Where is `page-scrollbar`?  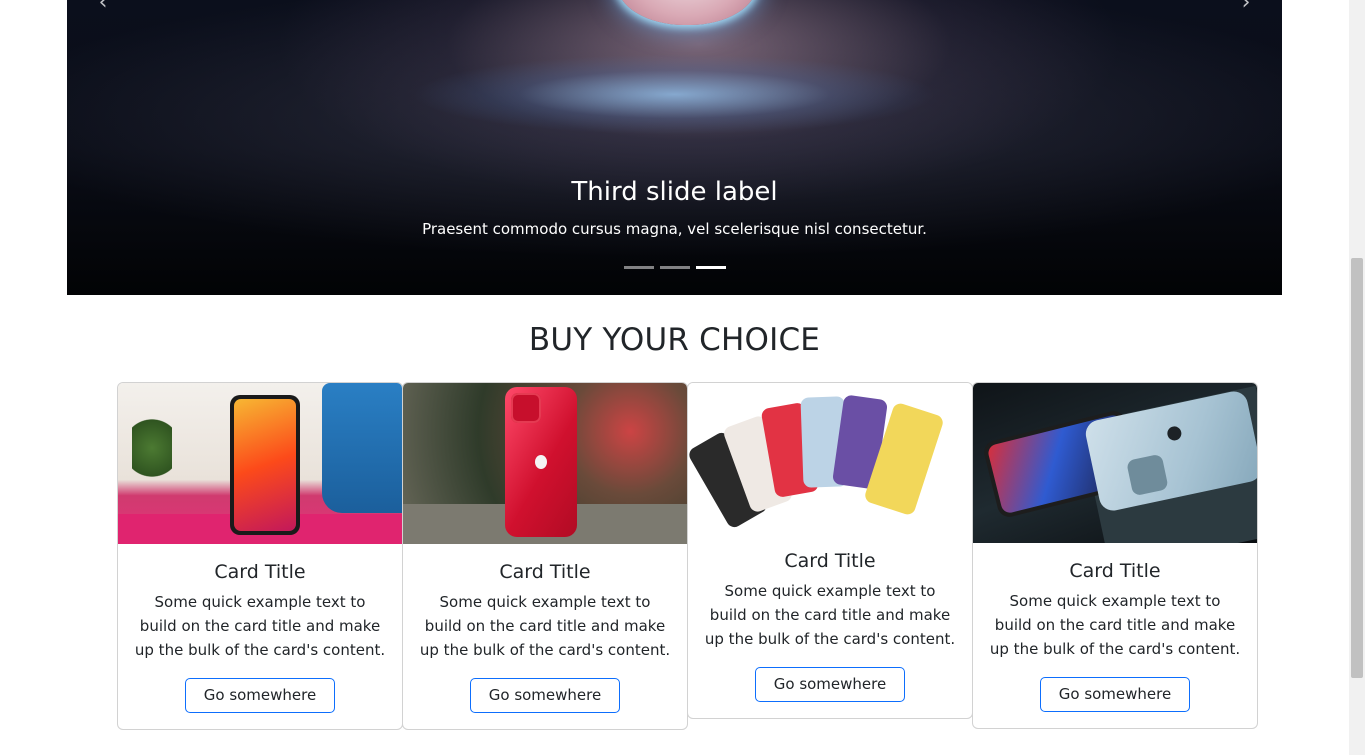
page-scrollbar is located at coordinates (1357, 377).